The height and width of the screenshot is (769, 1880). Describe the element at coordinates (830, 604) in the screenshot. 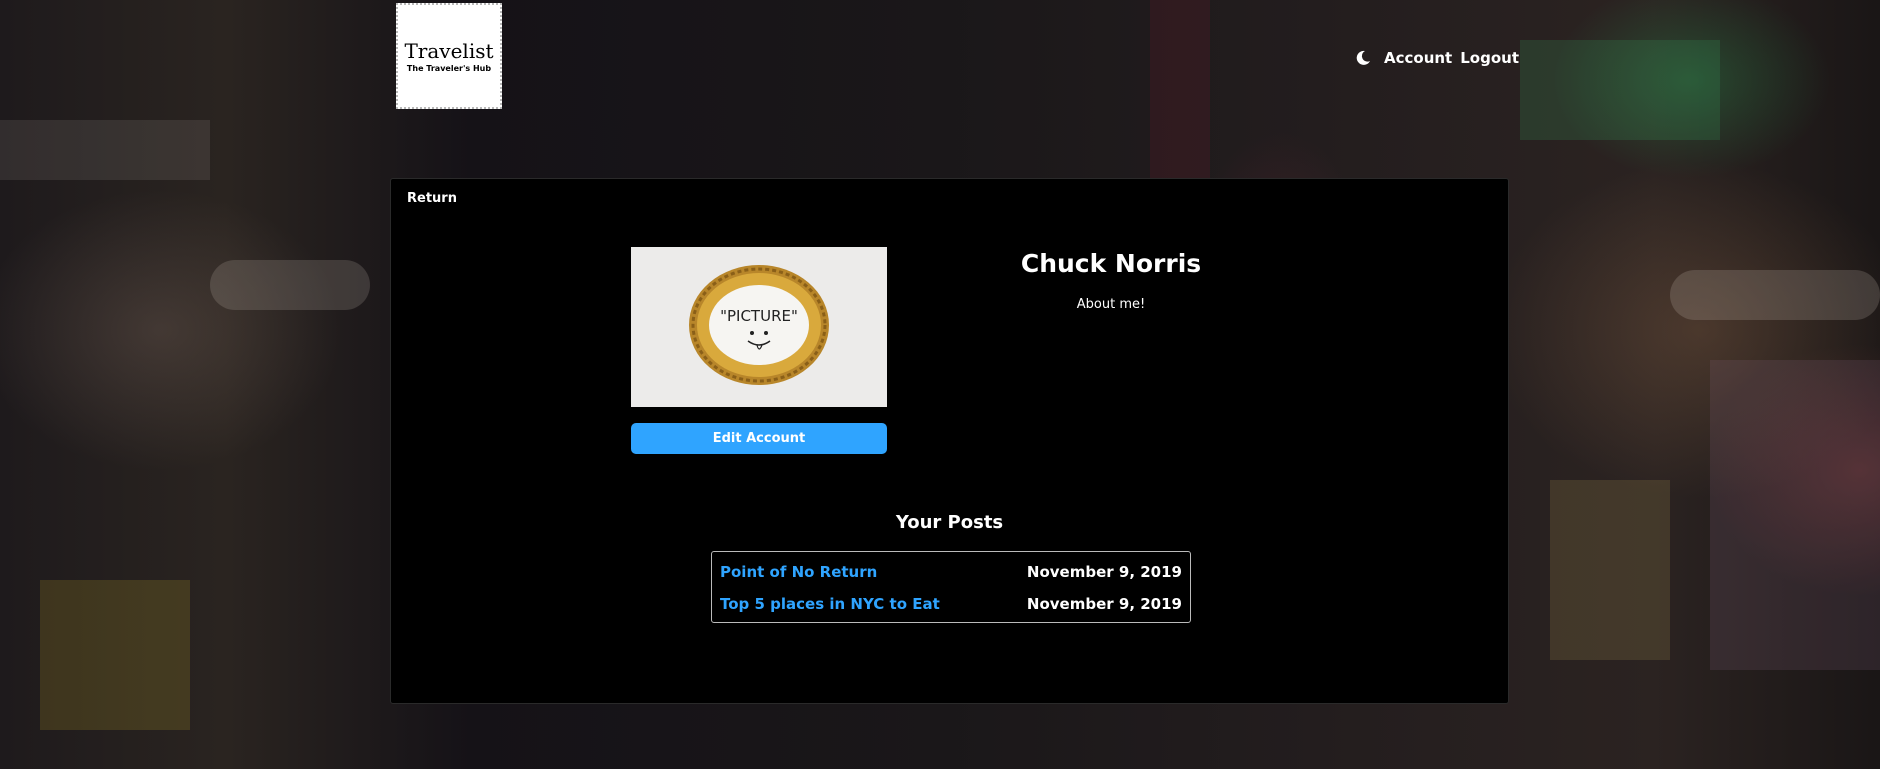

I see `post-title-link: Top 5 places in NYC to Eat` at that location.